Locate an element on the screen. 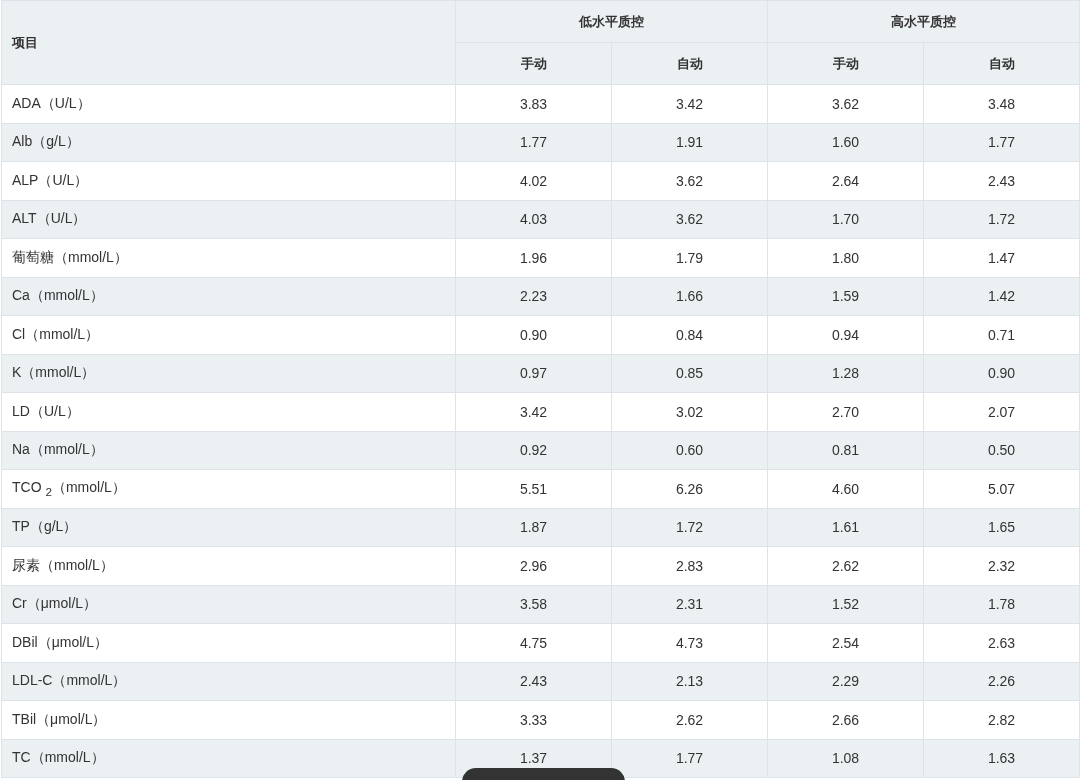  table-cell: 2.70 is located at coordinates (845, 411).